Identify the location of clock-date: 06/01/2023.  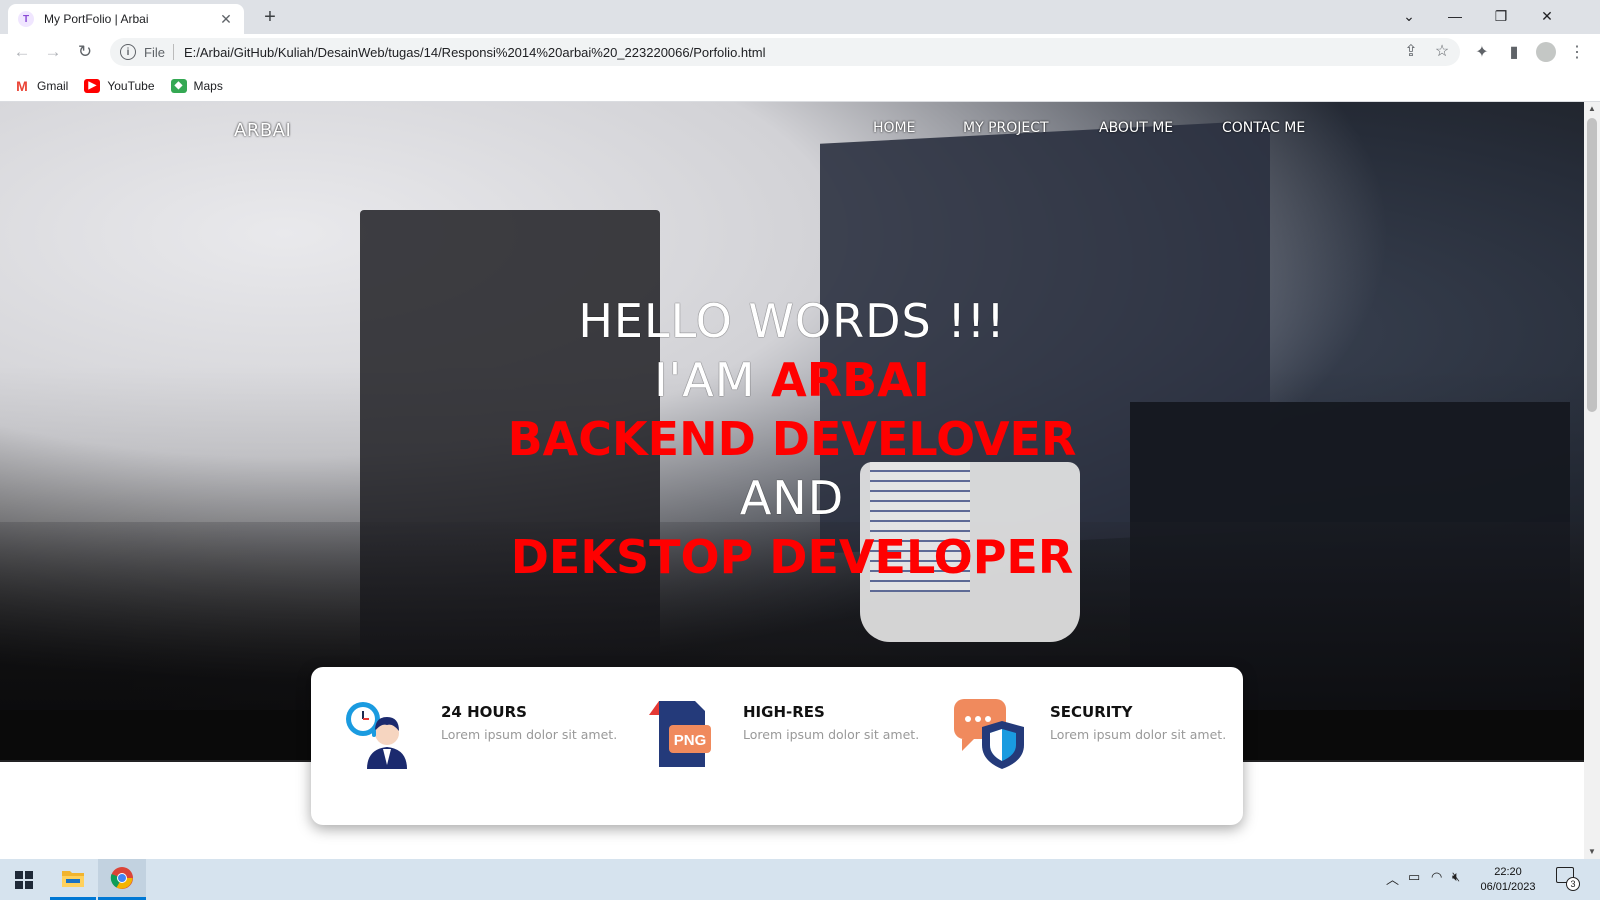
(1508, 887).